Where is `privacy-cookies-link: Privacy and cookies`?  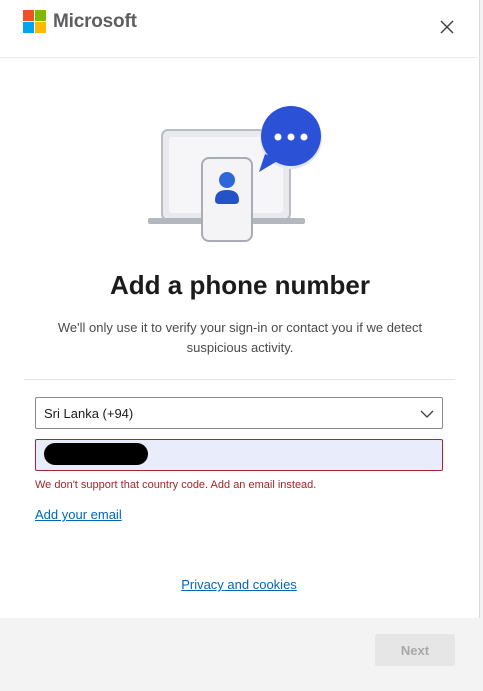
privacy-cookies-link: Privacy and cookies is located at coordinates (239, 584).